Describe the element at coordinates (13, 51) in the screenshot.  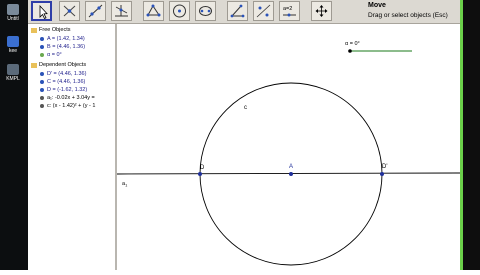
I see `desktop-icon-label: kee` at that location.